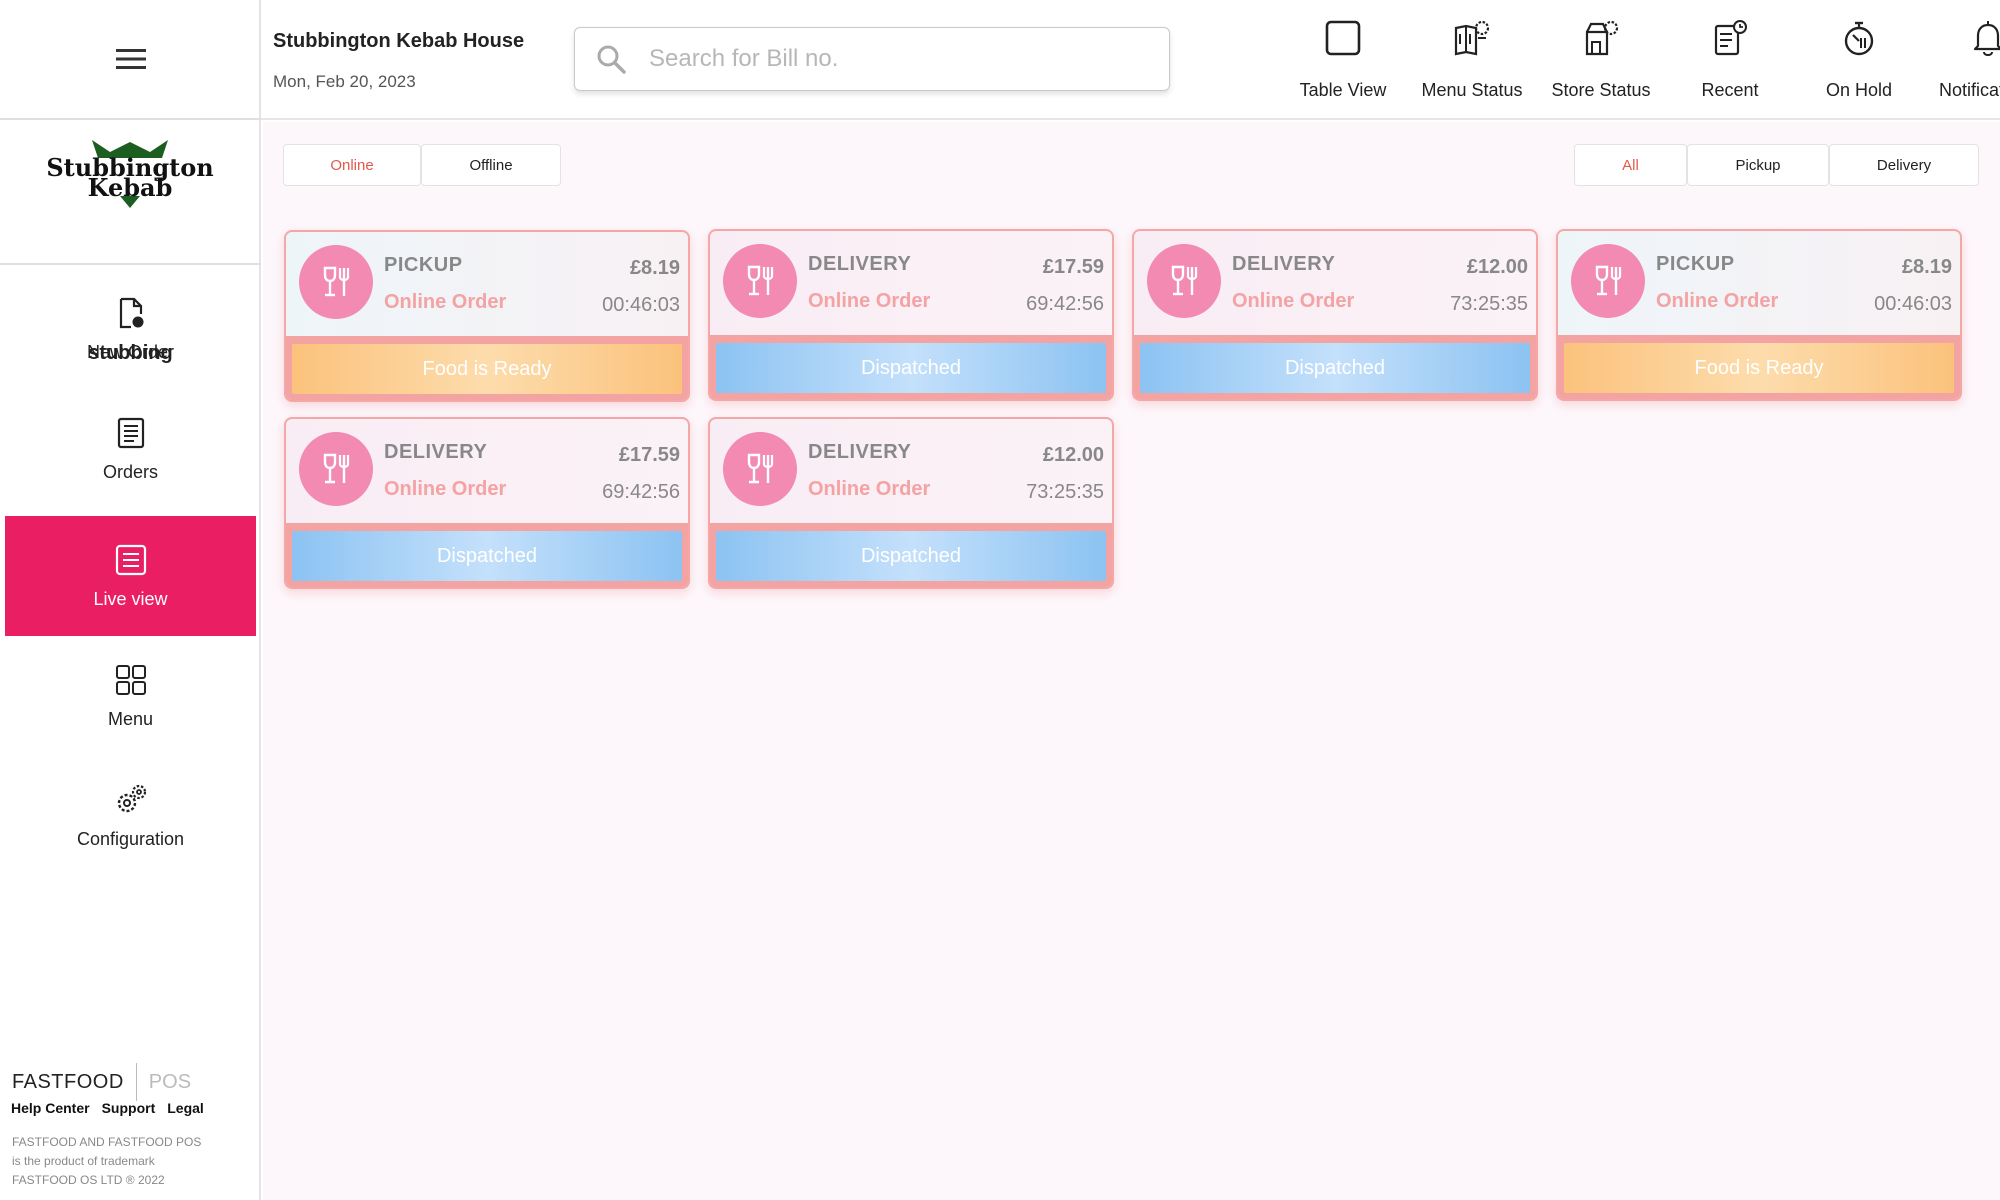  I want to click on store-status-icon, so click(1602, 38).